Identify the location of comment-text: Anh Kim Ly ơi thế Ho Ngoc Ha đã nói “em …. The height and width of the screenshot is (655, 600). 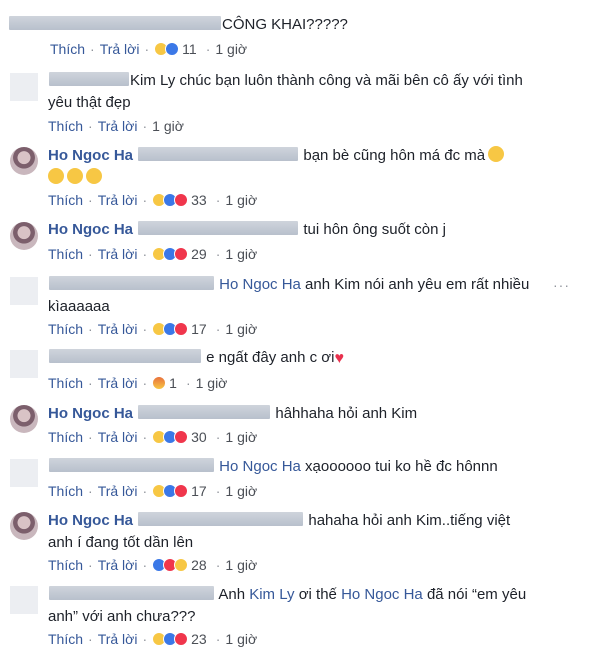
(287, 595).